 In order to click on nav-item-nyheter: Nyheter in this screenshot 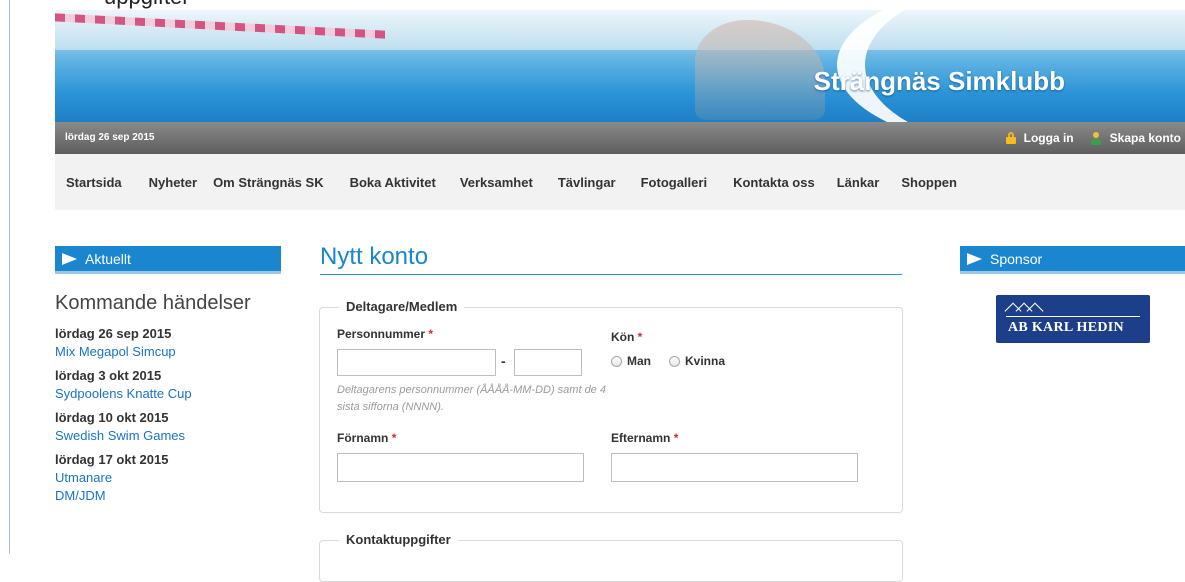, I will do `click(173, 182)`.